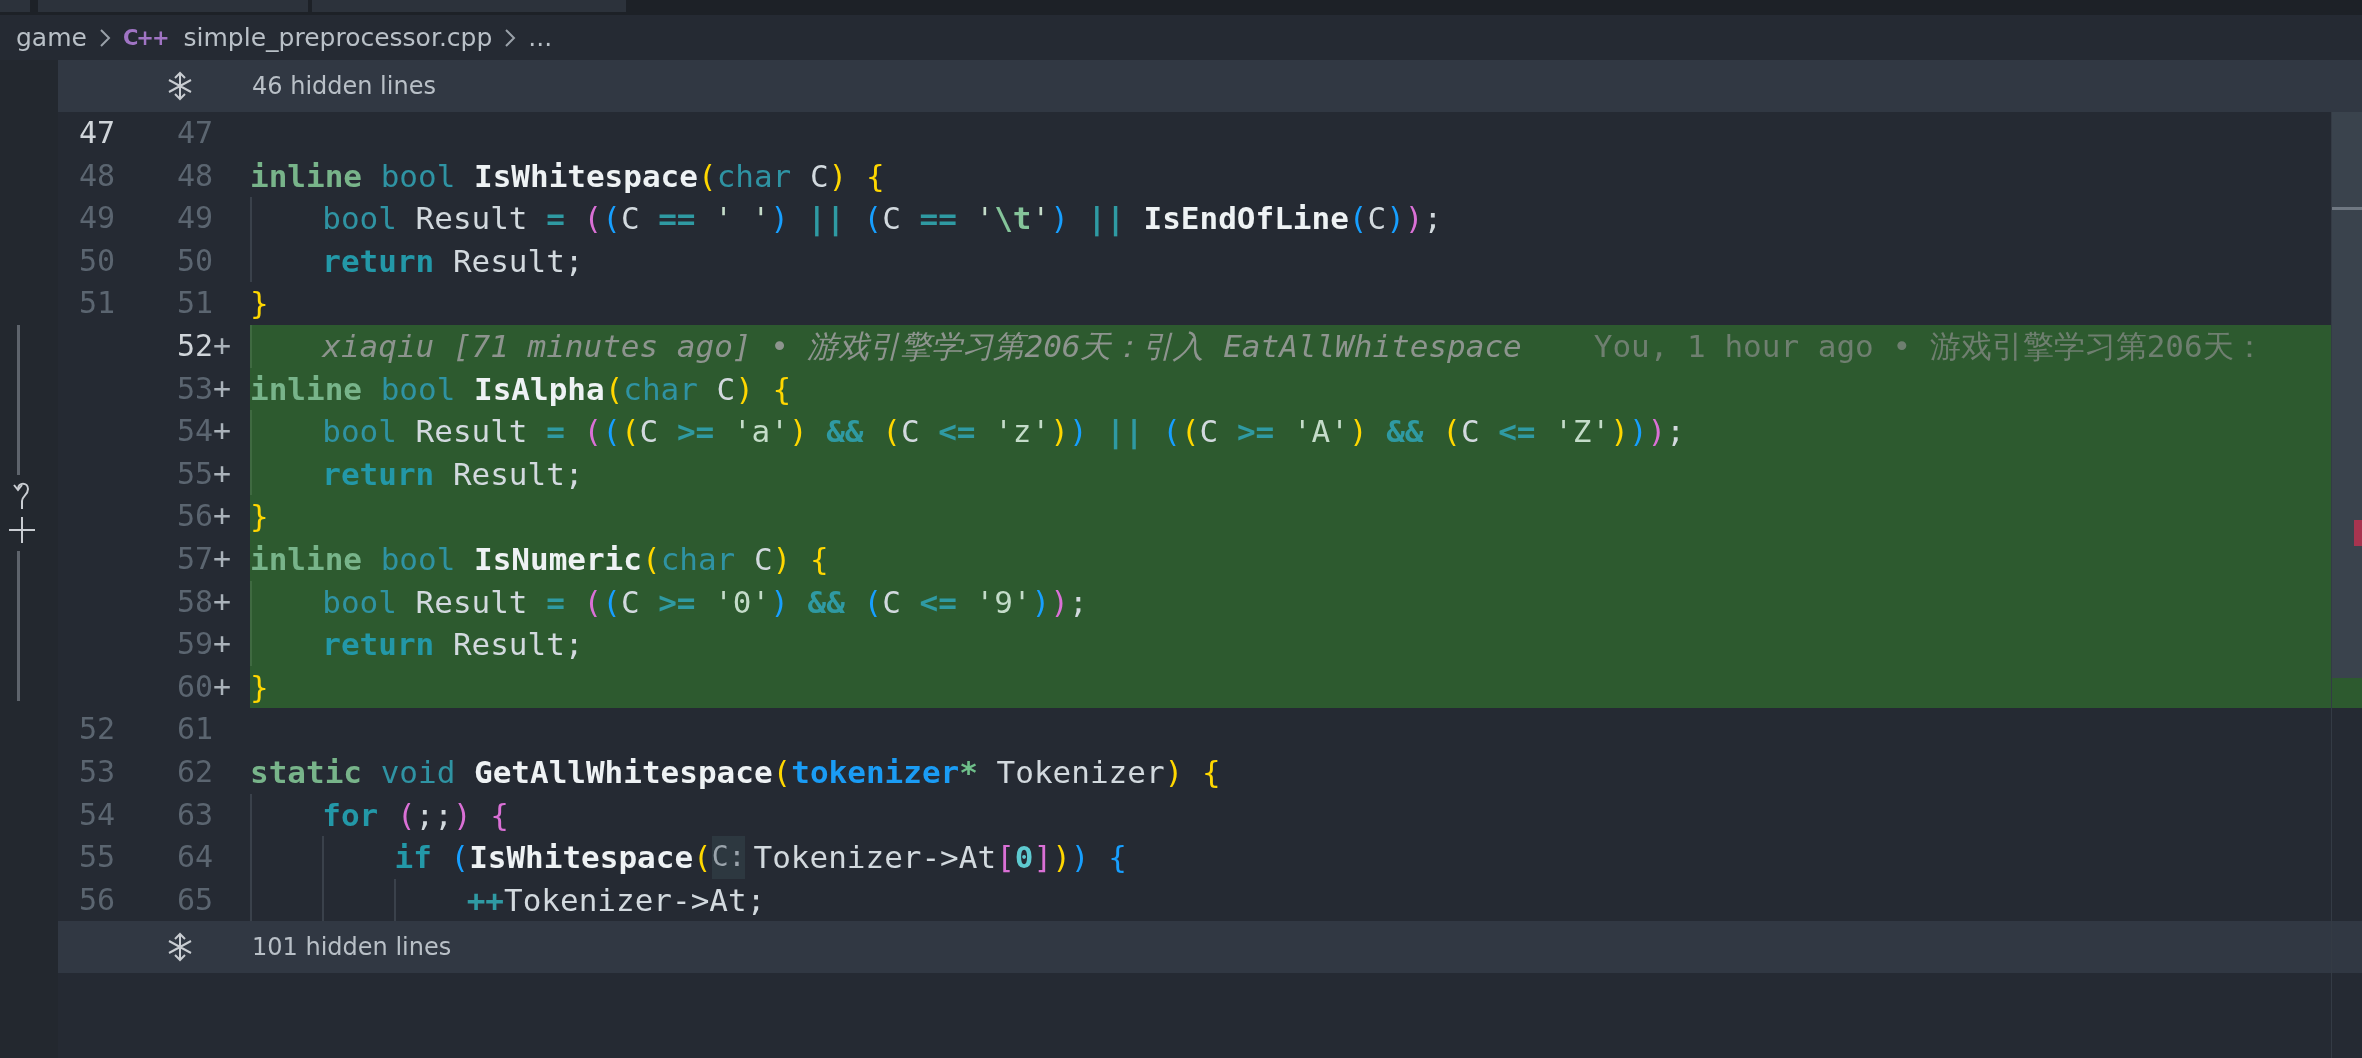 This screenshot has height=1058, width=2362. I want to click on keyword: return, so click(378, 474).